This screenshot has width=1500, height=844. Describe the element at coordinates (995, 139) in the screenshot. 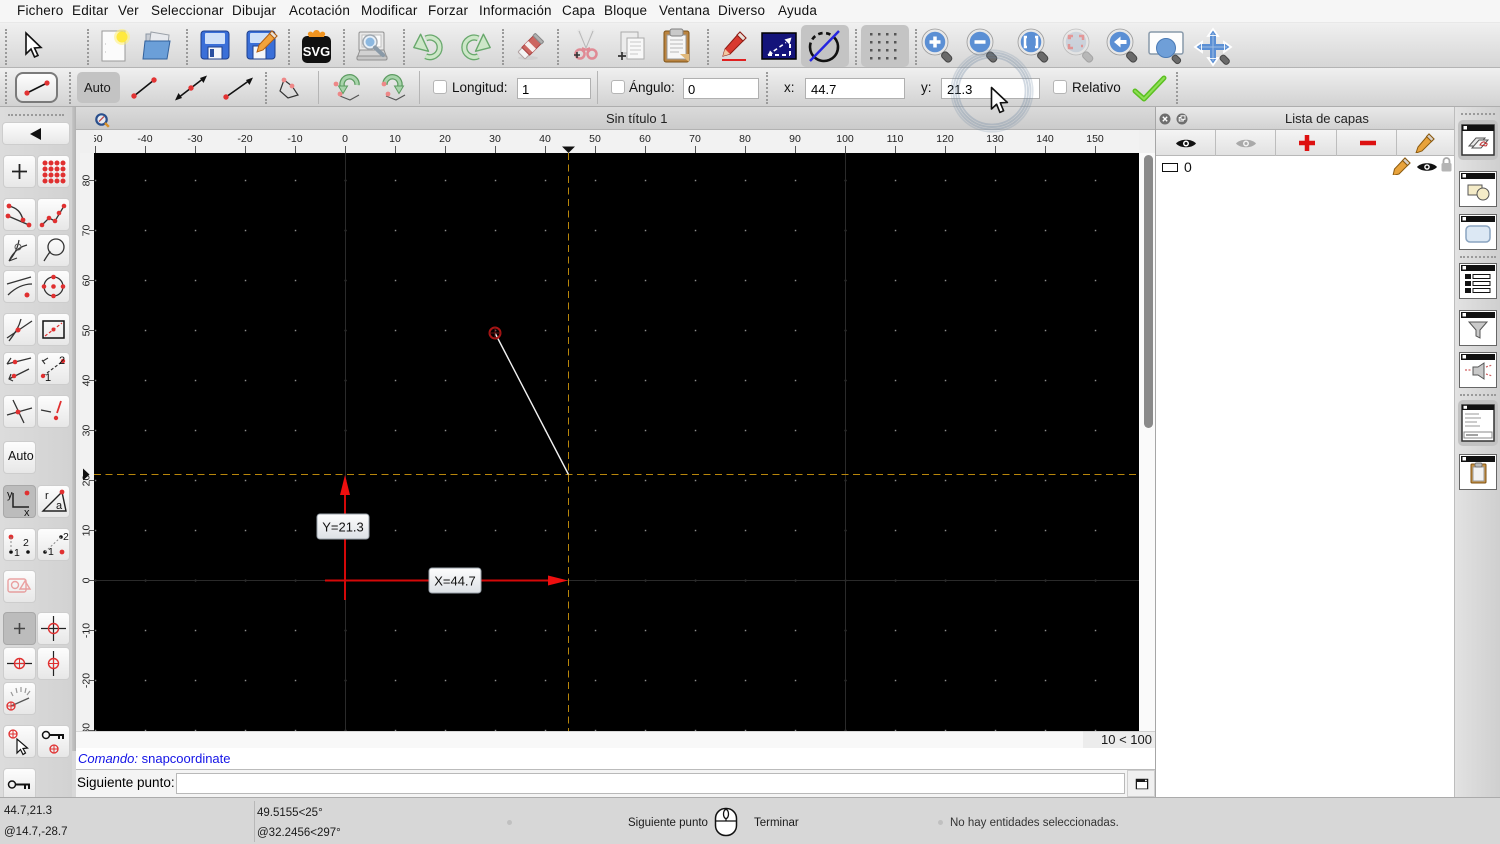

I see `svg-text: 130` at that location.